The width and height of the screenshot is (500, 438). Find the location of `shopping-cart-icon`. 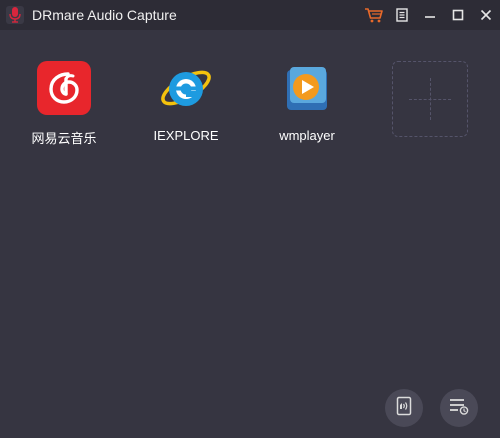

shopping-cart-icon is located at coordinates (374, 15).